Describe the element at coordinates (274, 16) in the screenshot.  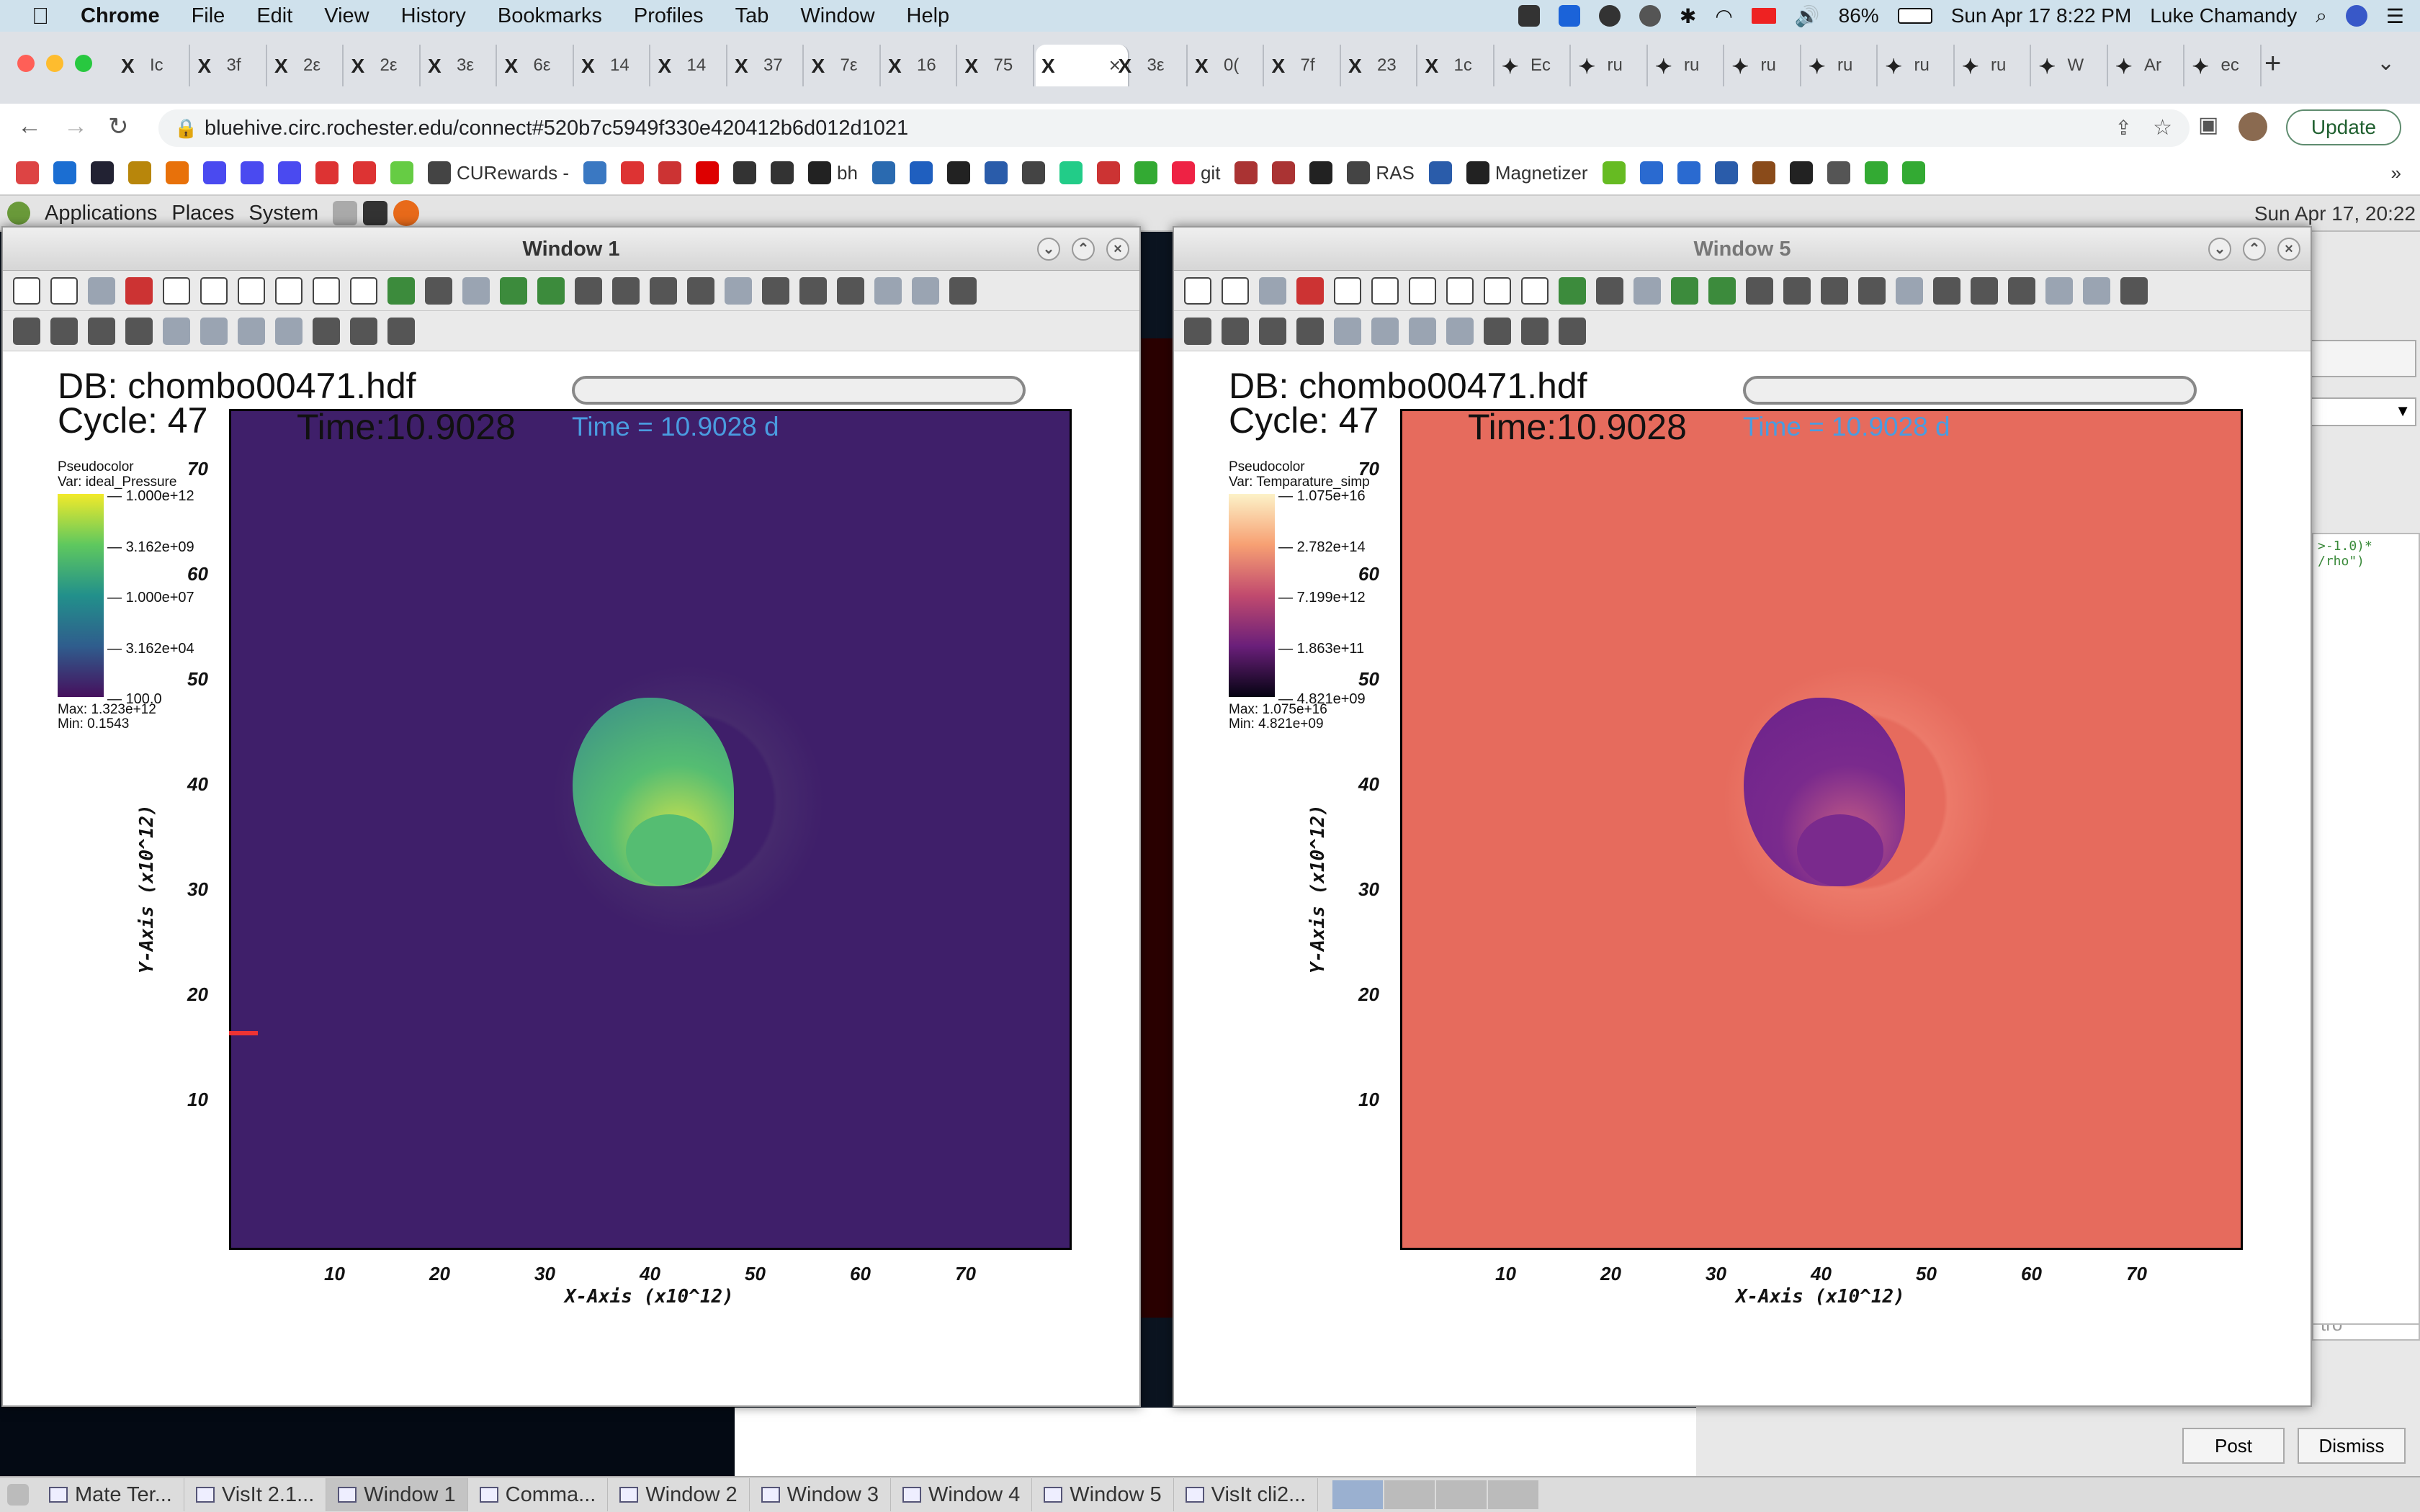
I see `mac-menu-edit: Edit` at that location.